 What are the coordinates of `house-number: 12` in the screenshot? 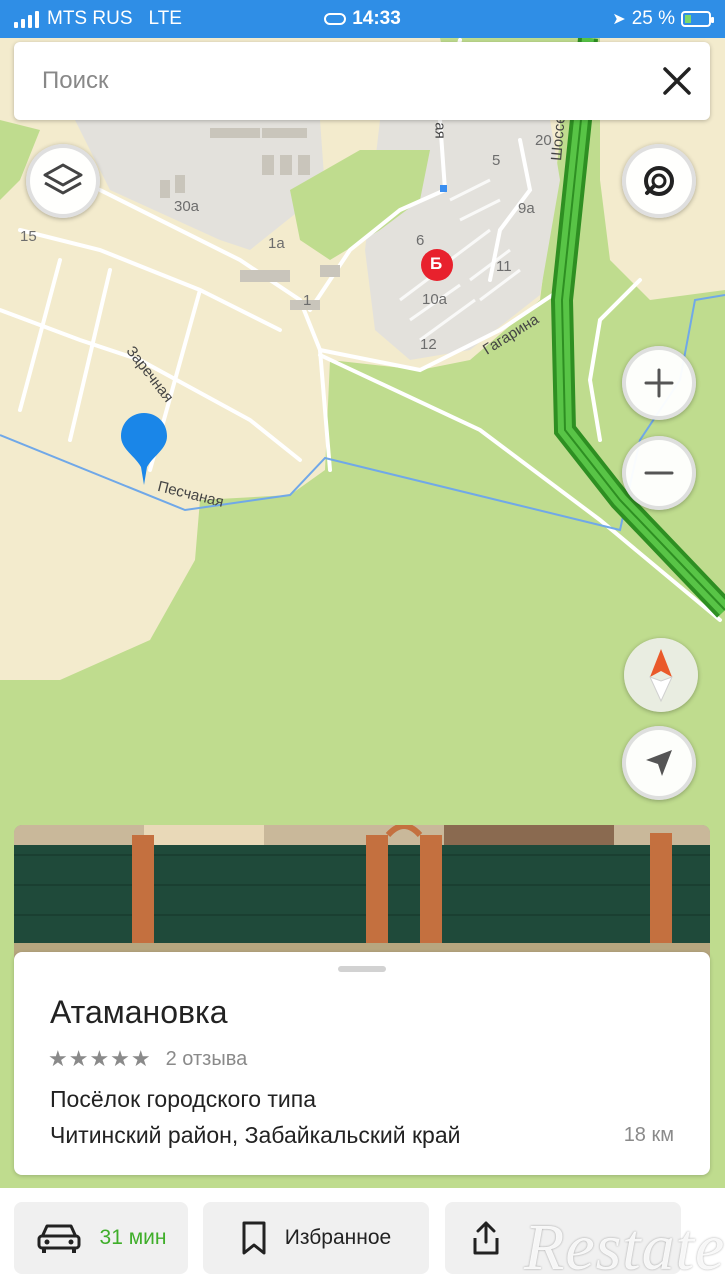 It's located at (428, 344).